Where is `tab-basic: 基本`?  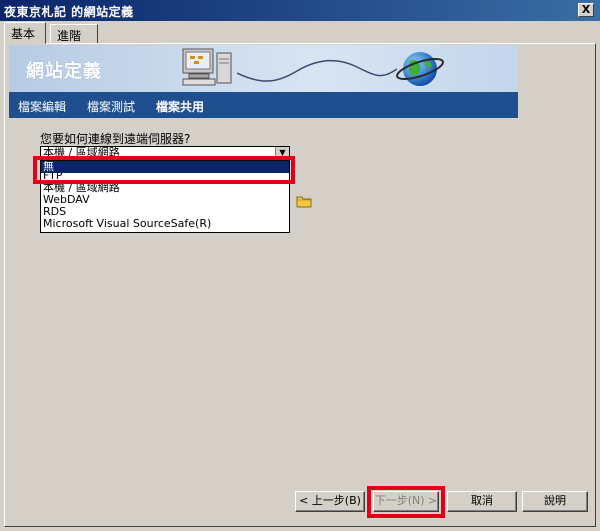 tab-basic: 基本 is located at coordinates (25, 33).